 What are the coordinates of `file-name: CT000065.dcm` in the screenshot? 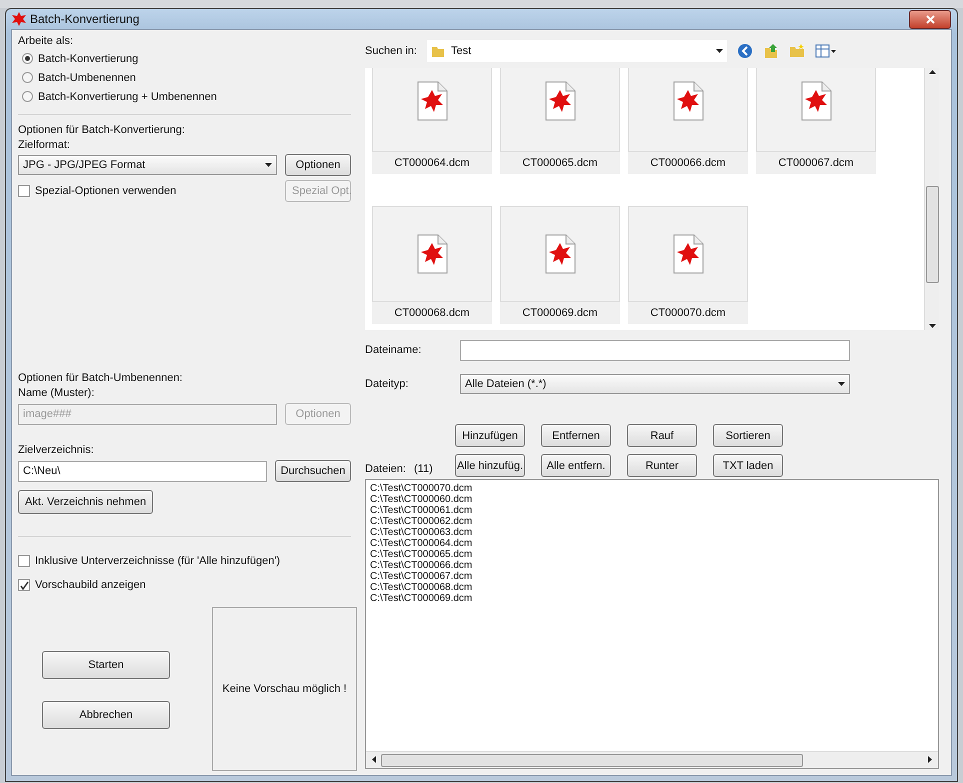 It's located at (560, 163).